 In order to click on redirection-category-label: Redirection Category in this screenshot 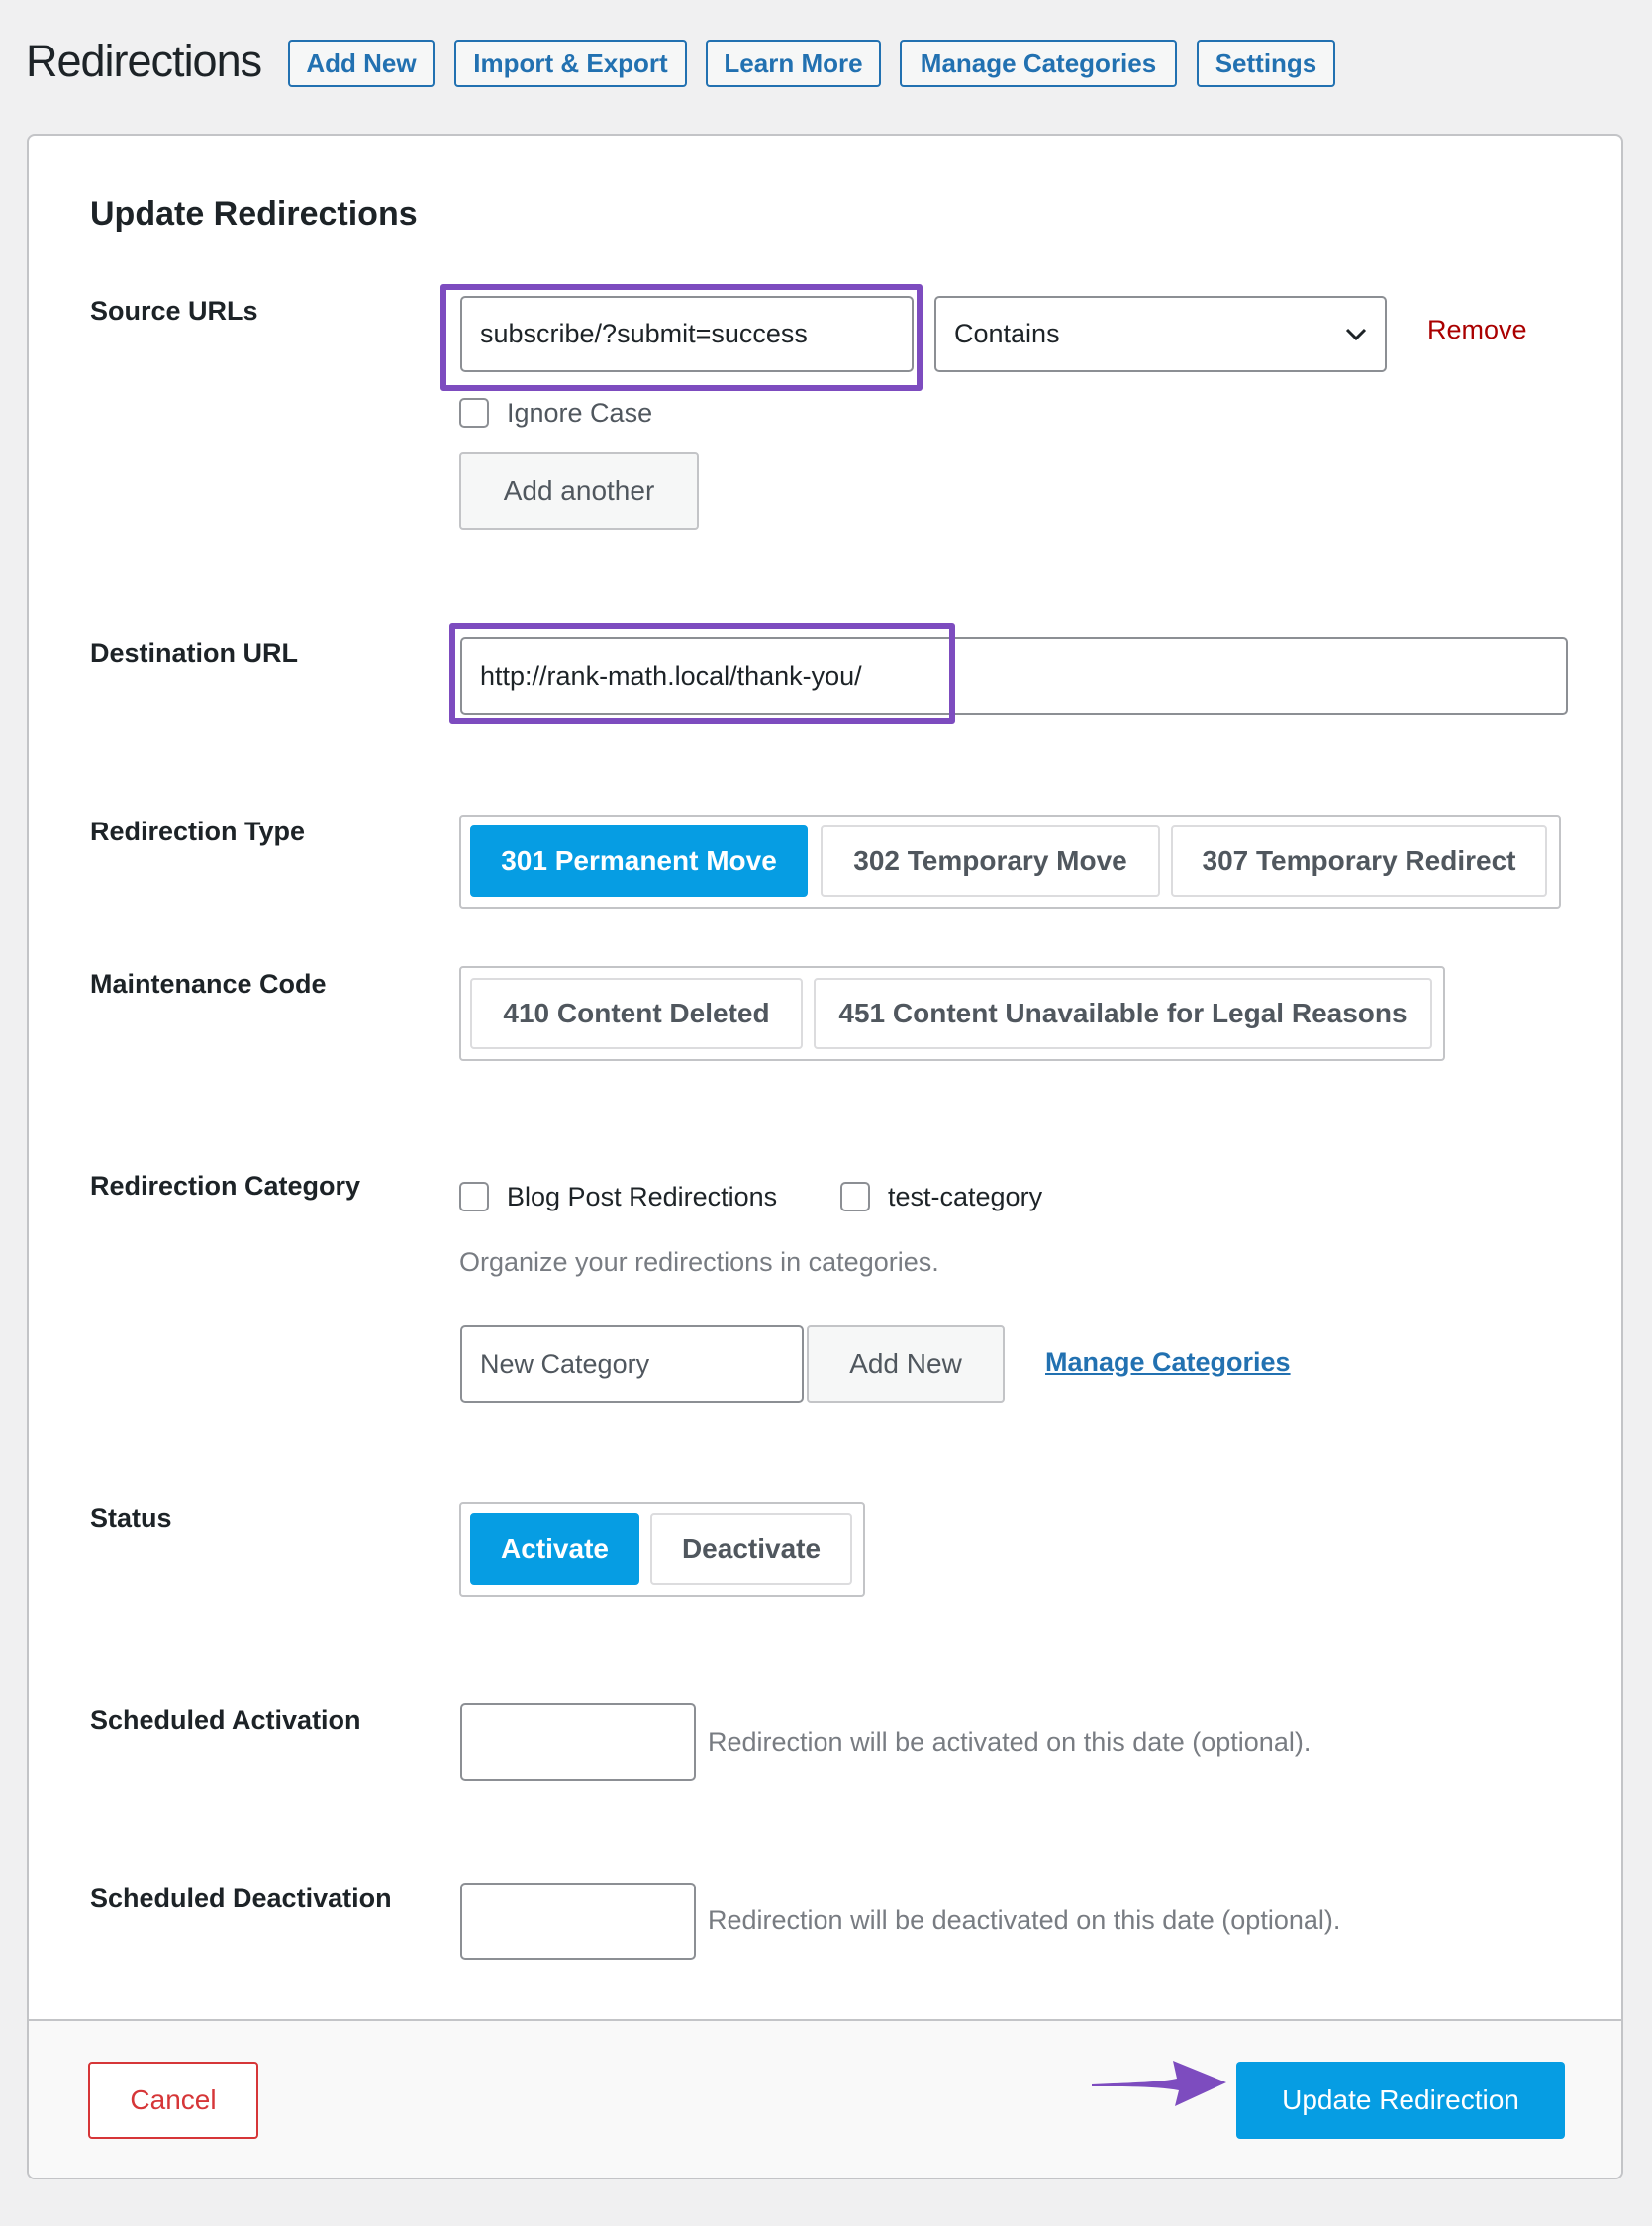, I will do `click(225, 1186)`.